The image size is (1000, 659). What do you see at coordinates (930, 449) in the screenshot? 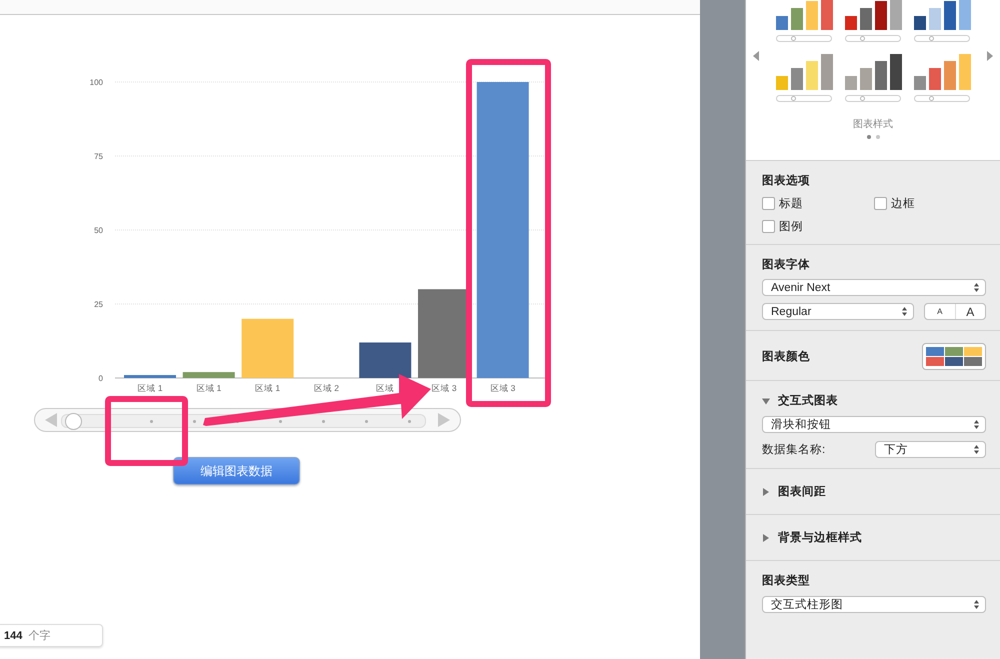
I see `dataset-name-select: 下方` at bounding box center [930, 449].